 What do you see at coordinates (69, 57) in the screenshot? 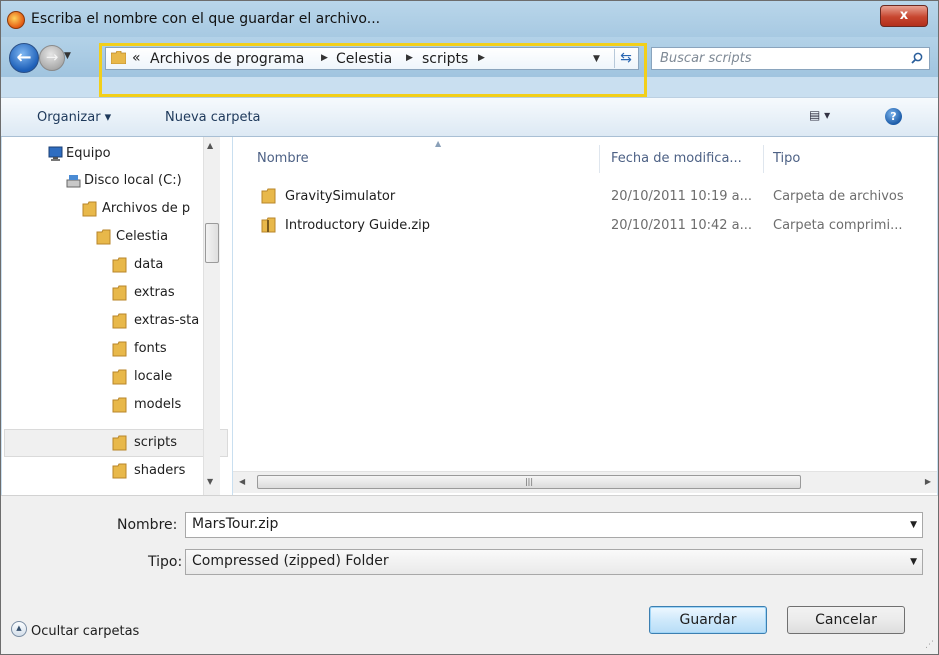
I see `history-dropdown-icon: ▼` at bounding box center [69, 57].